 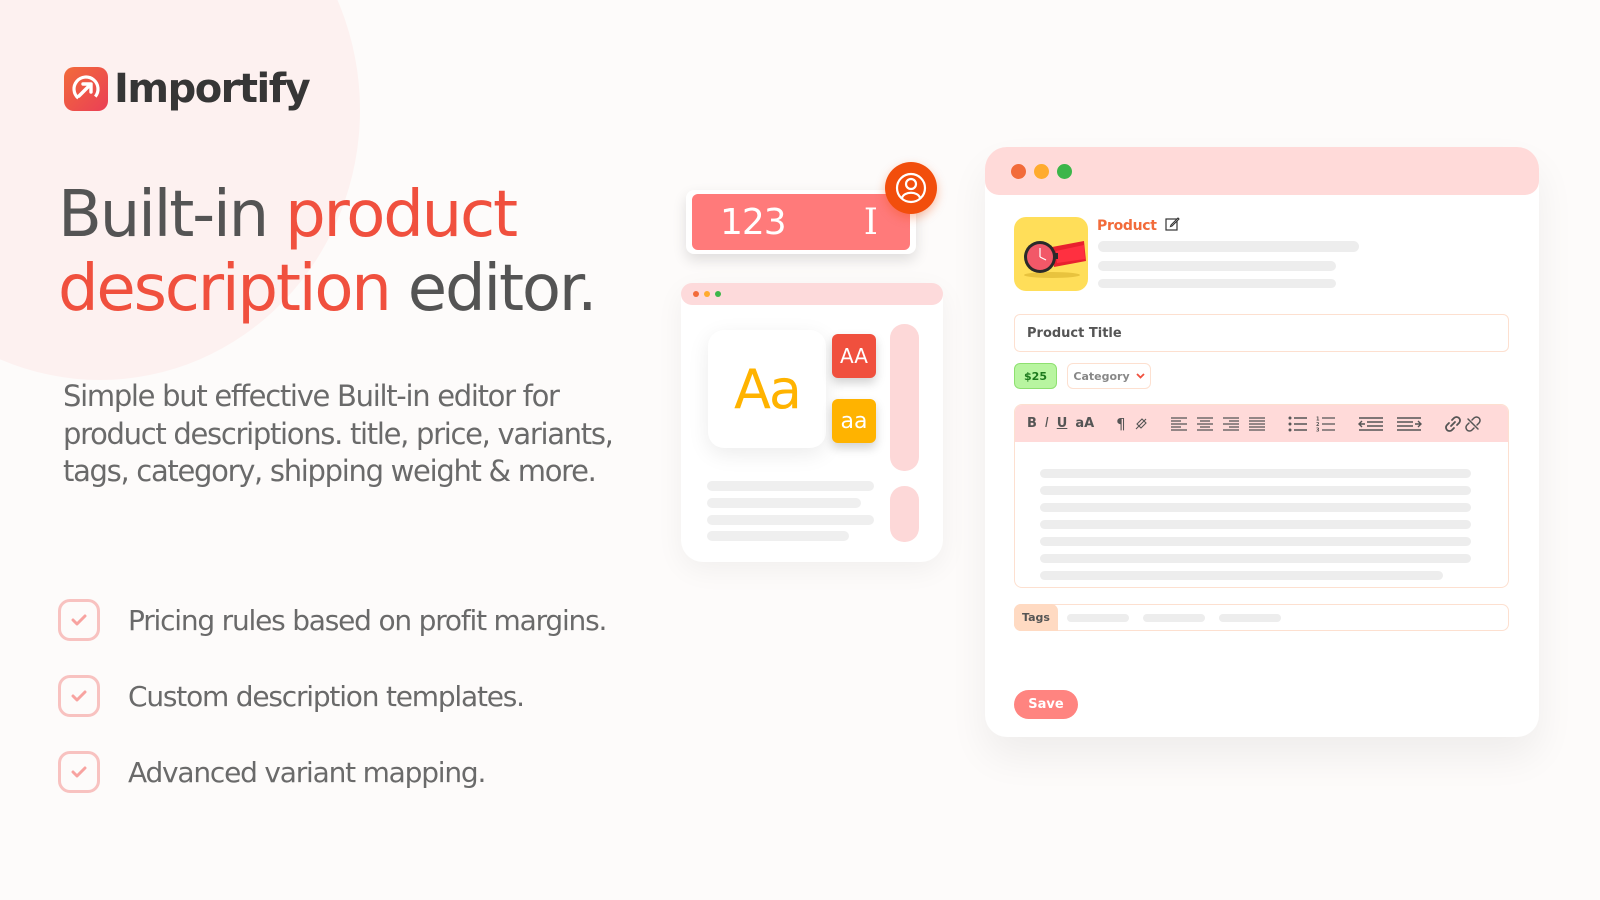 I want to click on align-center-icon, so click(x=1205, y=424).